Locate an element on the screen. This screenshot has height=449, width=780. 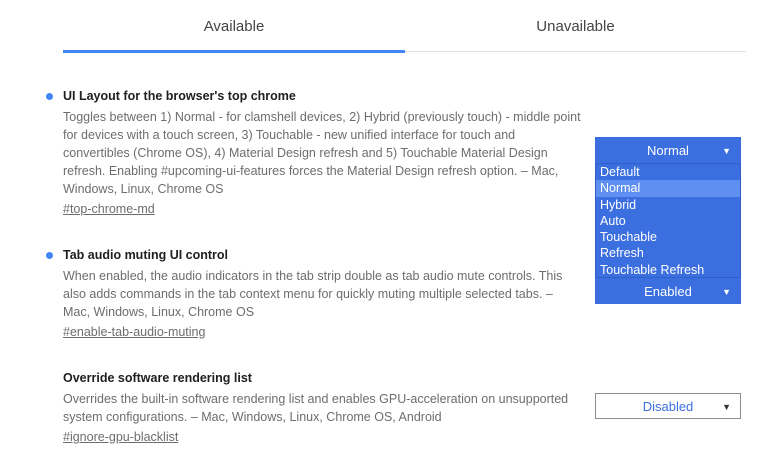
experiment-title: Override software rendering list is located at coordinates (157, 378).